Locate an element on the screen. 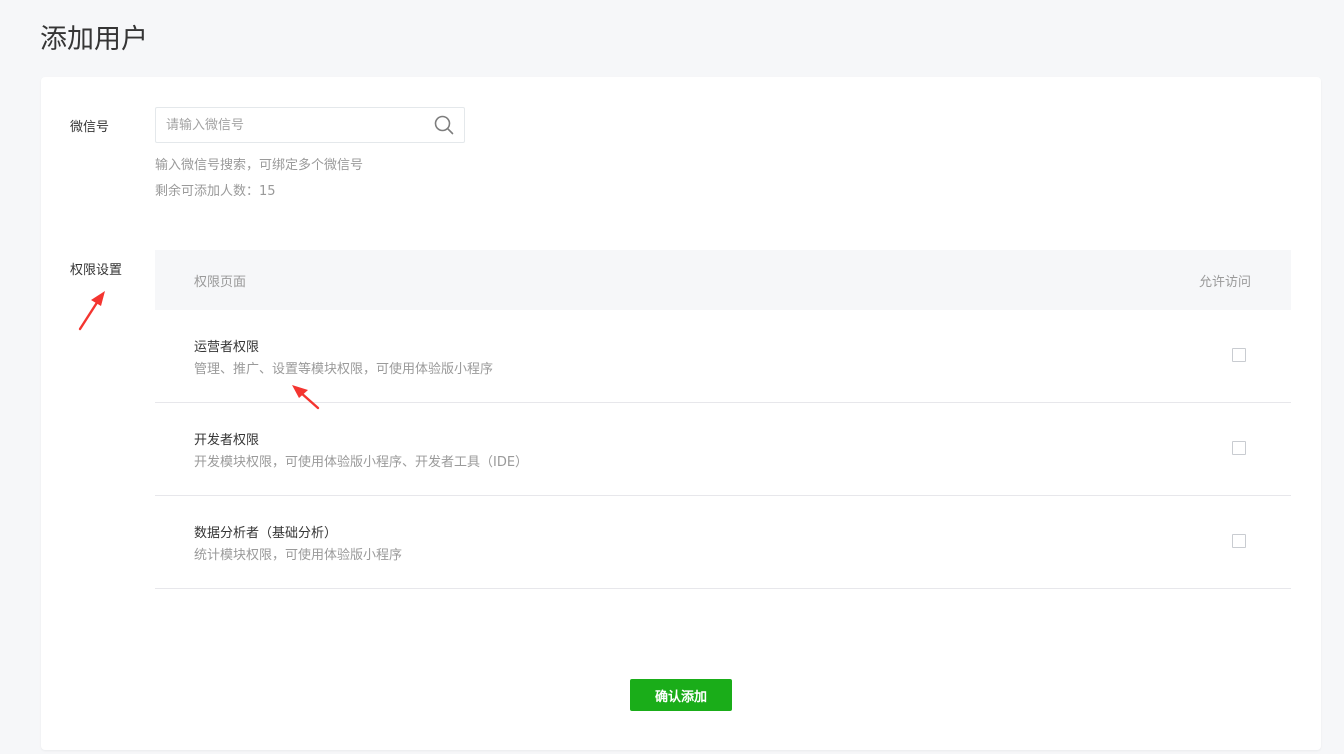 The width and height of the screenshot is (1344, 754). allow-access-checkbox-data-analyst is located at coordinates (1239, 541).